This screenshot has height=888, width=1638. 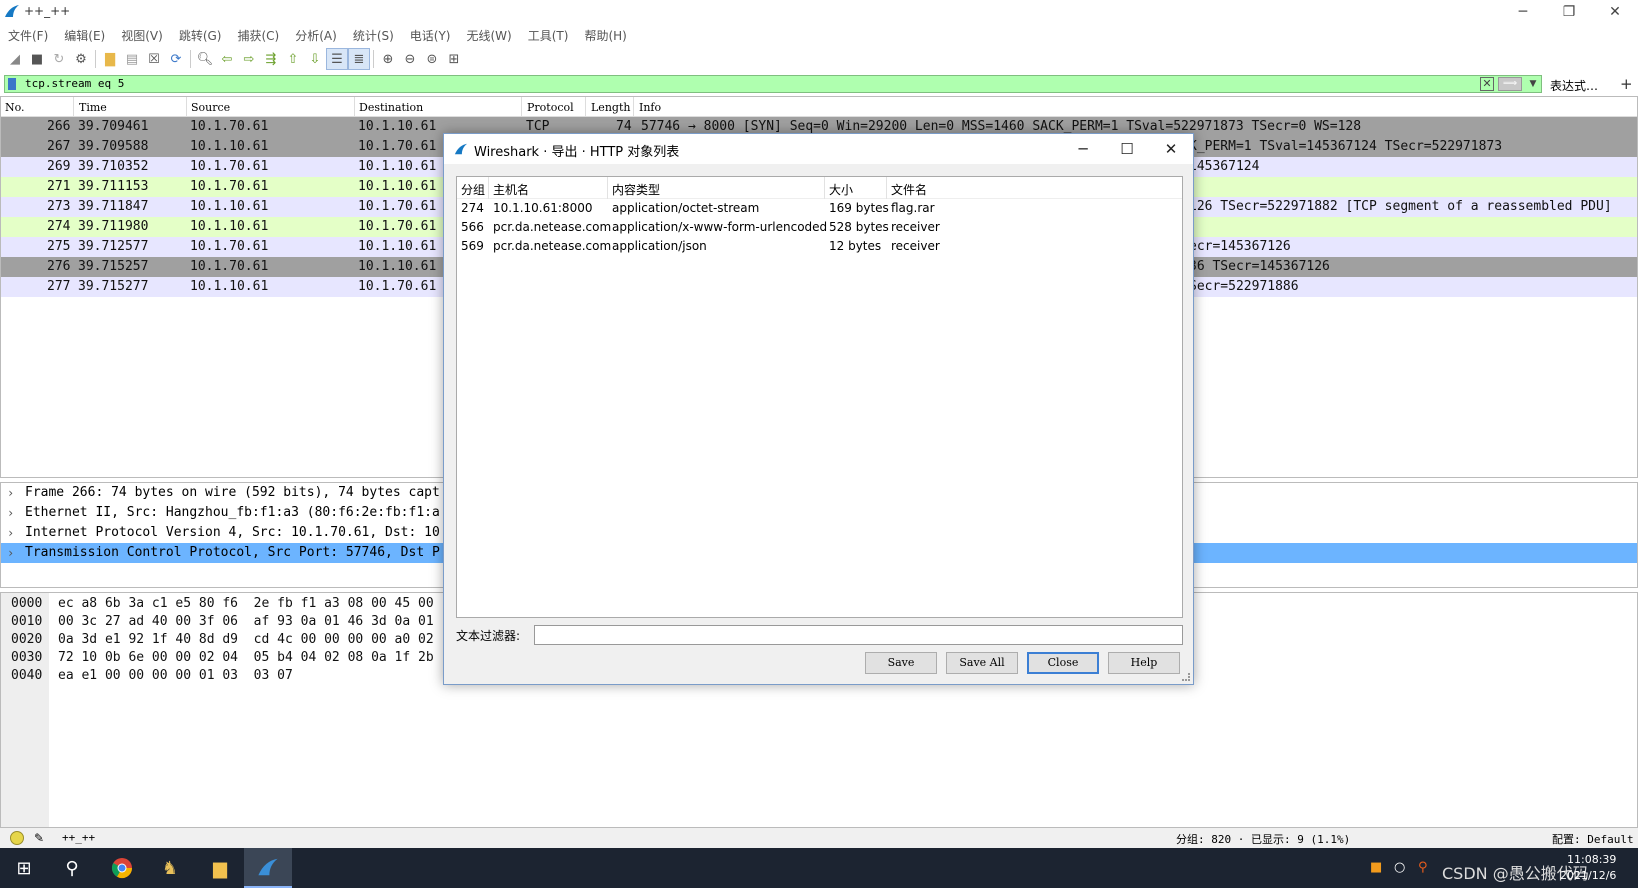 I want to click on zoom-in-button: ⊕, so click(x=388, y=59).